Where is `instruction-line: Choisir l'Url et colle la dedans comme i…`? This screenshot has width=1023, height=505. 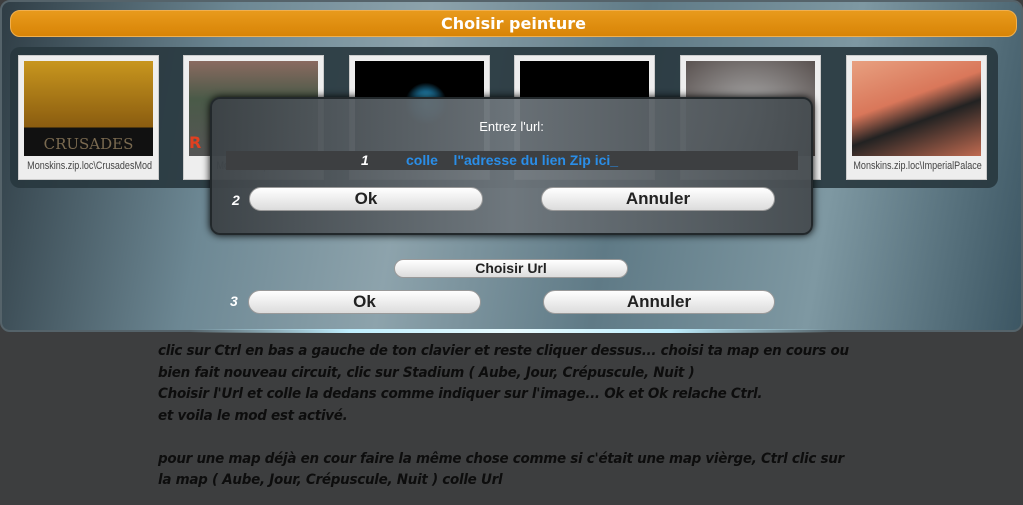
instruction-line: Choisir l'Url et colle la dedans comme i… is located at coordinates (460, 394).